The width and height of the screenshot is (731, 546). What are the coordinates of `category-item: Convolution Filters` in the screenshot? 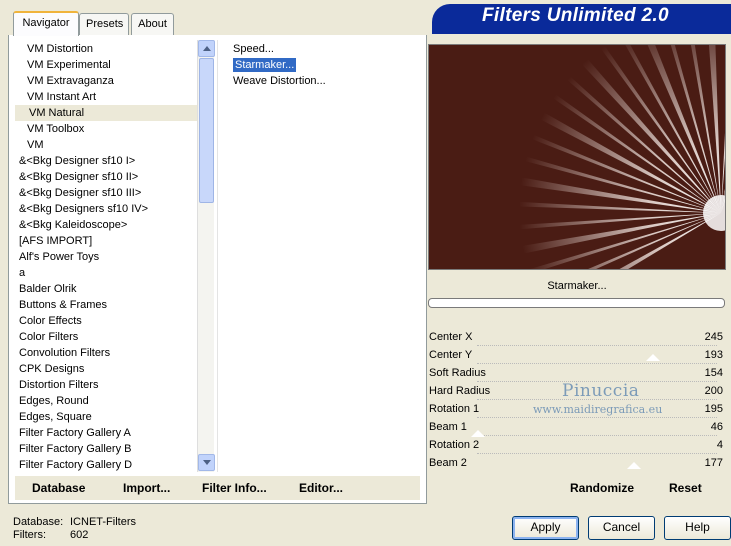 It's located at (106, 353).